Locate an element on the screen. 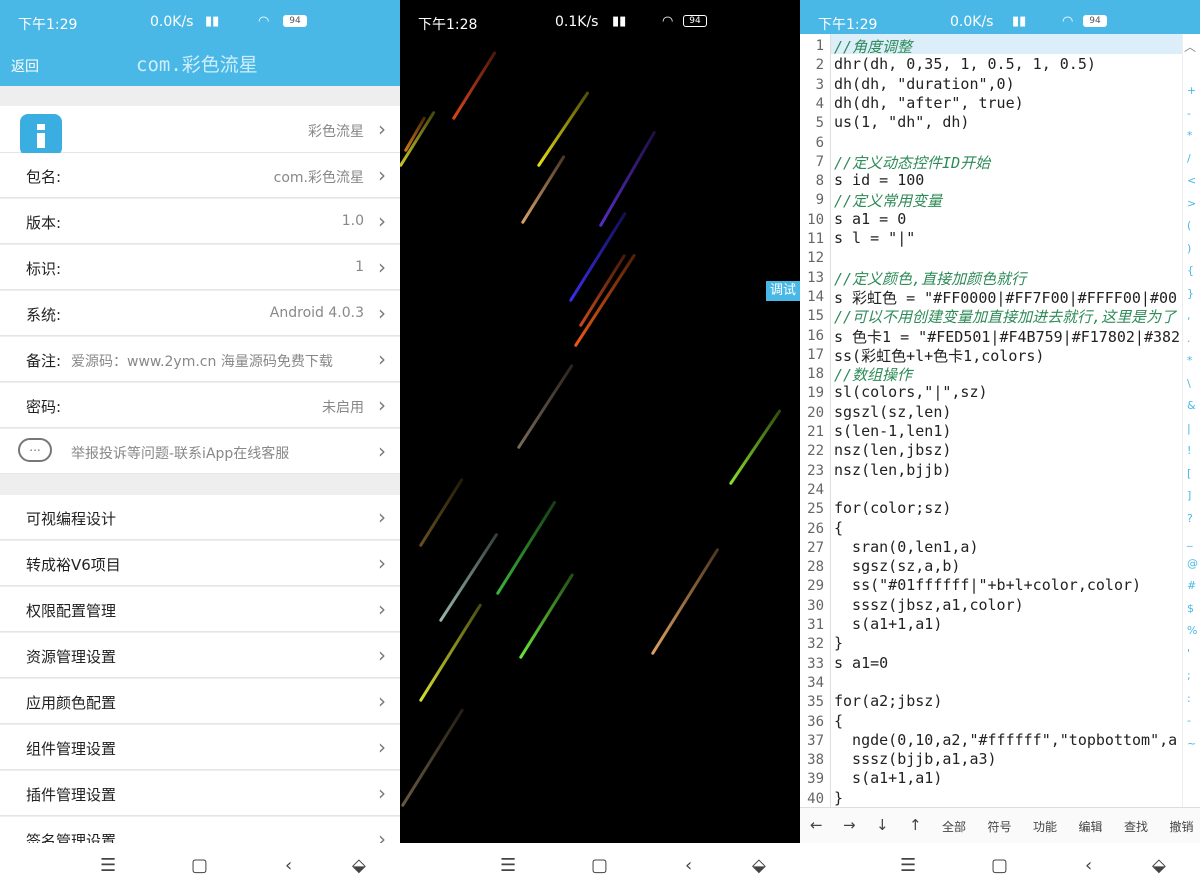  symbol-key: \ is located at coordinates (1189, 383).